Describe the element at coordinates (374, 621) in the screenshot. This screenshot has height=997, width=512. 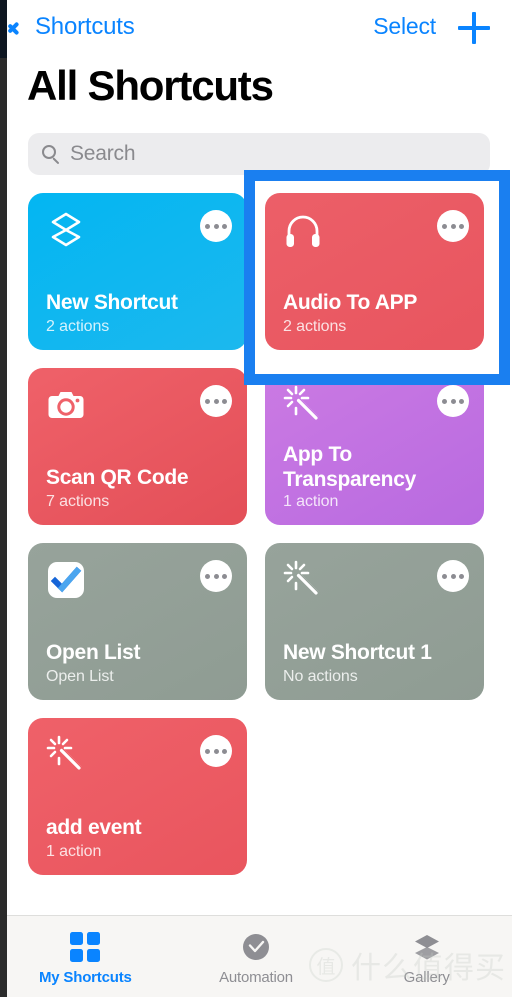
I see `shortcut-card: New Shortcut 1 No actions` at that location.